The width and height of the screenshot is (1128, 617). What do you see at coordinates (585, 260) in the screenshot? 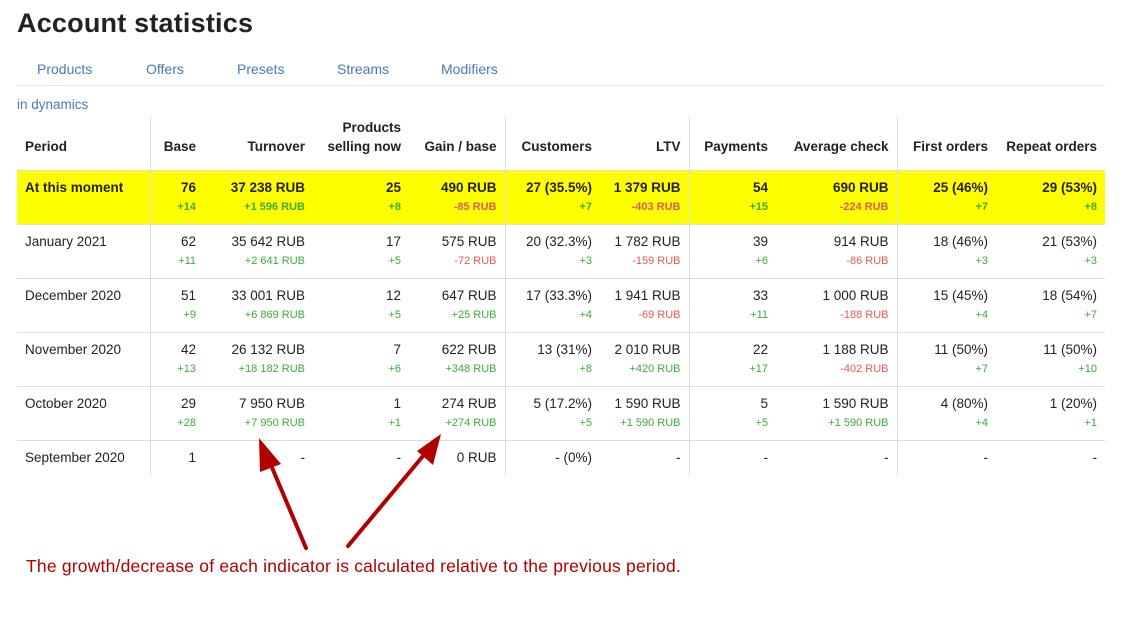
I see `cell-customers-delta: +3` at bounding box center [585, 260].